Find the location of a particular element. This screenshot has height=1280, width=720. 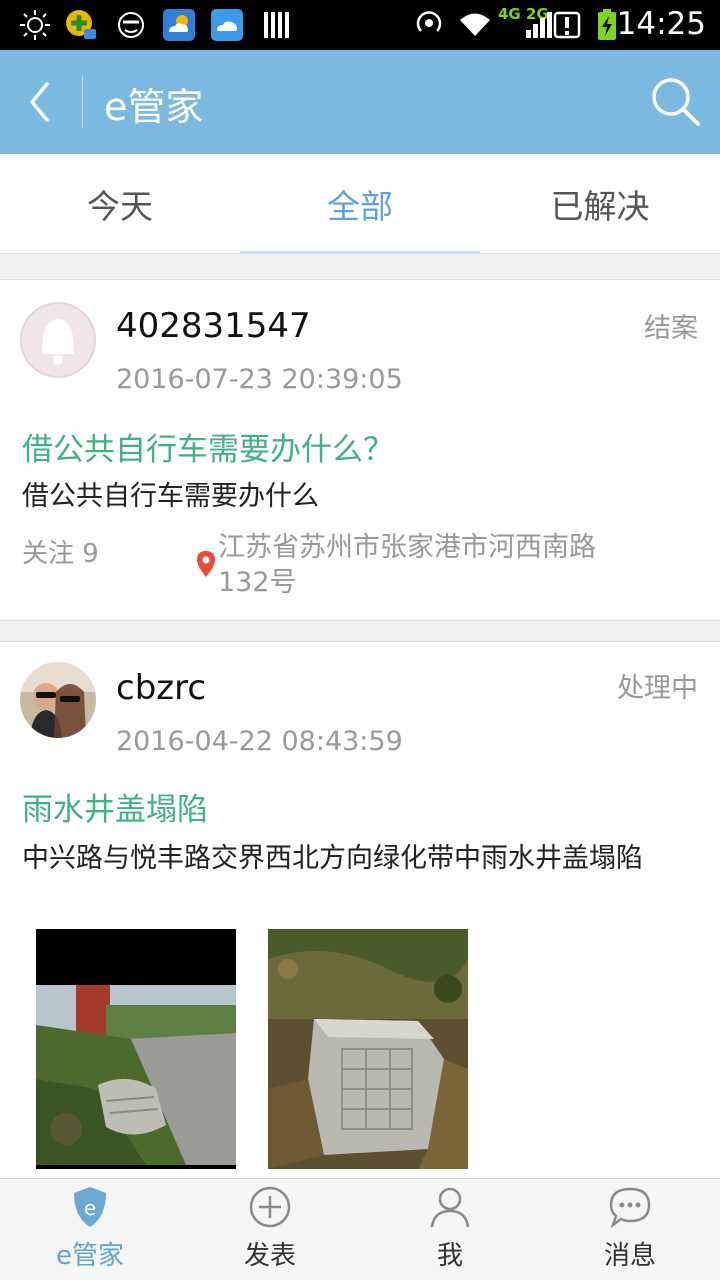

nav-item-messages: 消息 is located at coordinates (630, 1229).